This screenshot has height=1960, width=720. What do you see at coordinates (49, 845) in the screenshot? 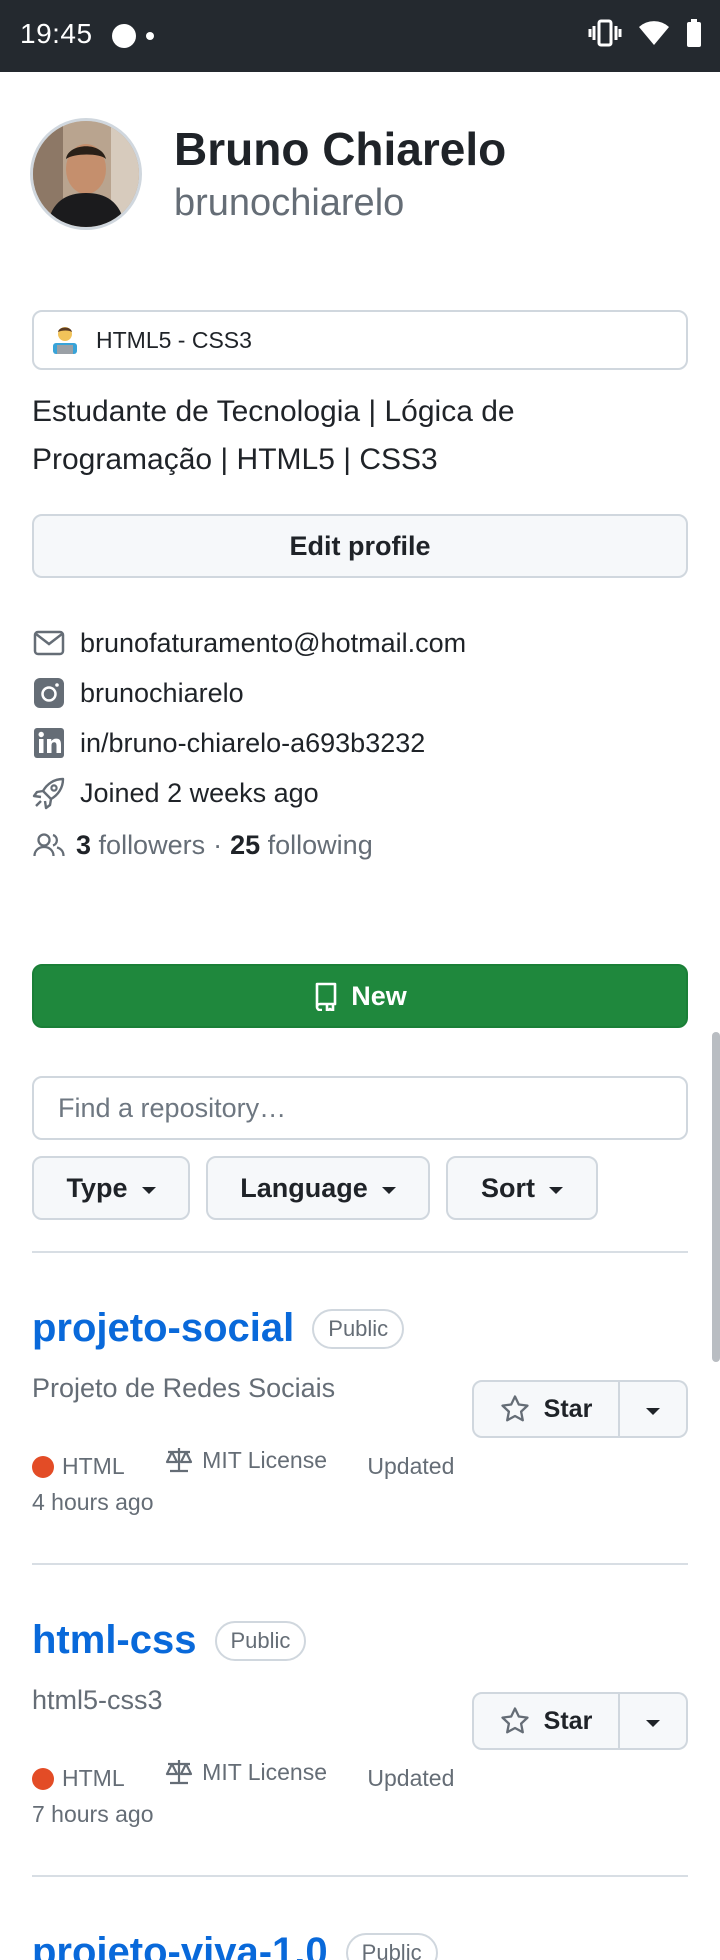
I see `people-icon` at bounding box center [49, 845].